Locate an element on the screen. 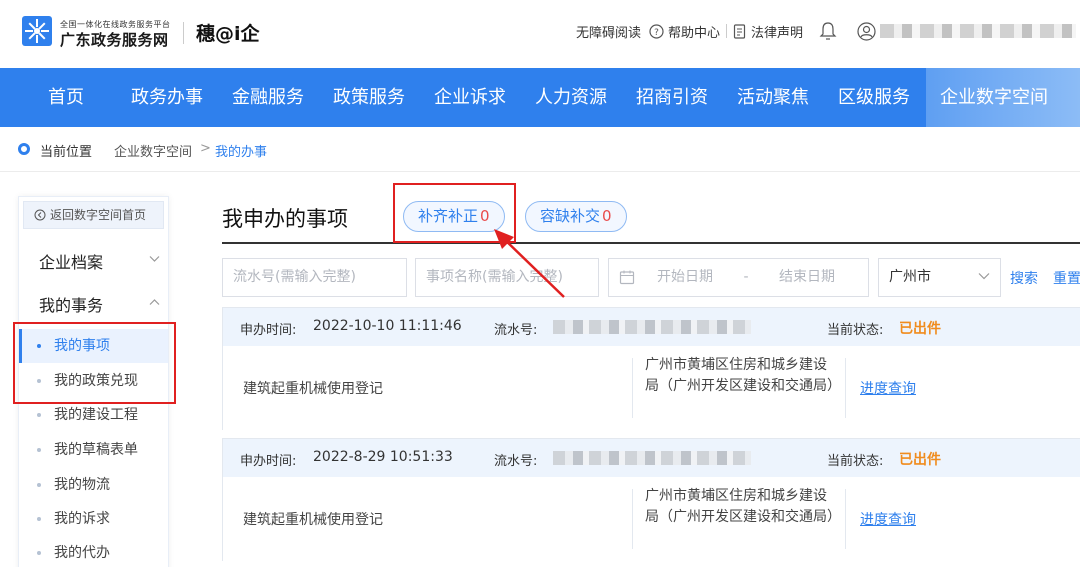  sidebar-item-logistics: 我的物流 is located at coordinates (93, 485).